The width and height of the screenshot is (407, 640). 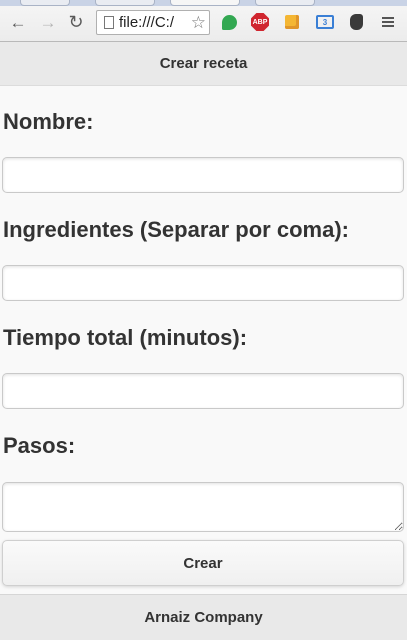 What do you see at coordinates (48, 22) in the screenshot?
I see `forward-icon: →` at bounding box center [48, 22].